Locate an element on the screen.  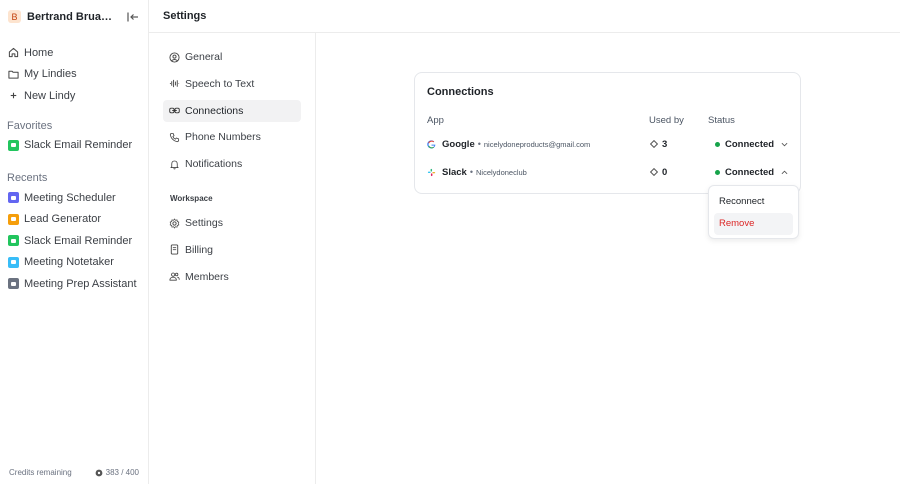
column-header-used-by: Used by is located at coordinates (666, 120).